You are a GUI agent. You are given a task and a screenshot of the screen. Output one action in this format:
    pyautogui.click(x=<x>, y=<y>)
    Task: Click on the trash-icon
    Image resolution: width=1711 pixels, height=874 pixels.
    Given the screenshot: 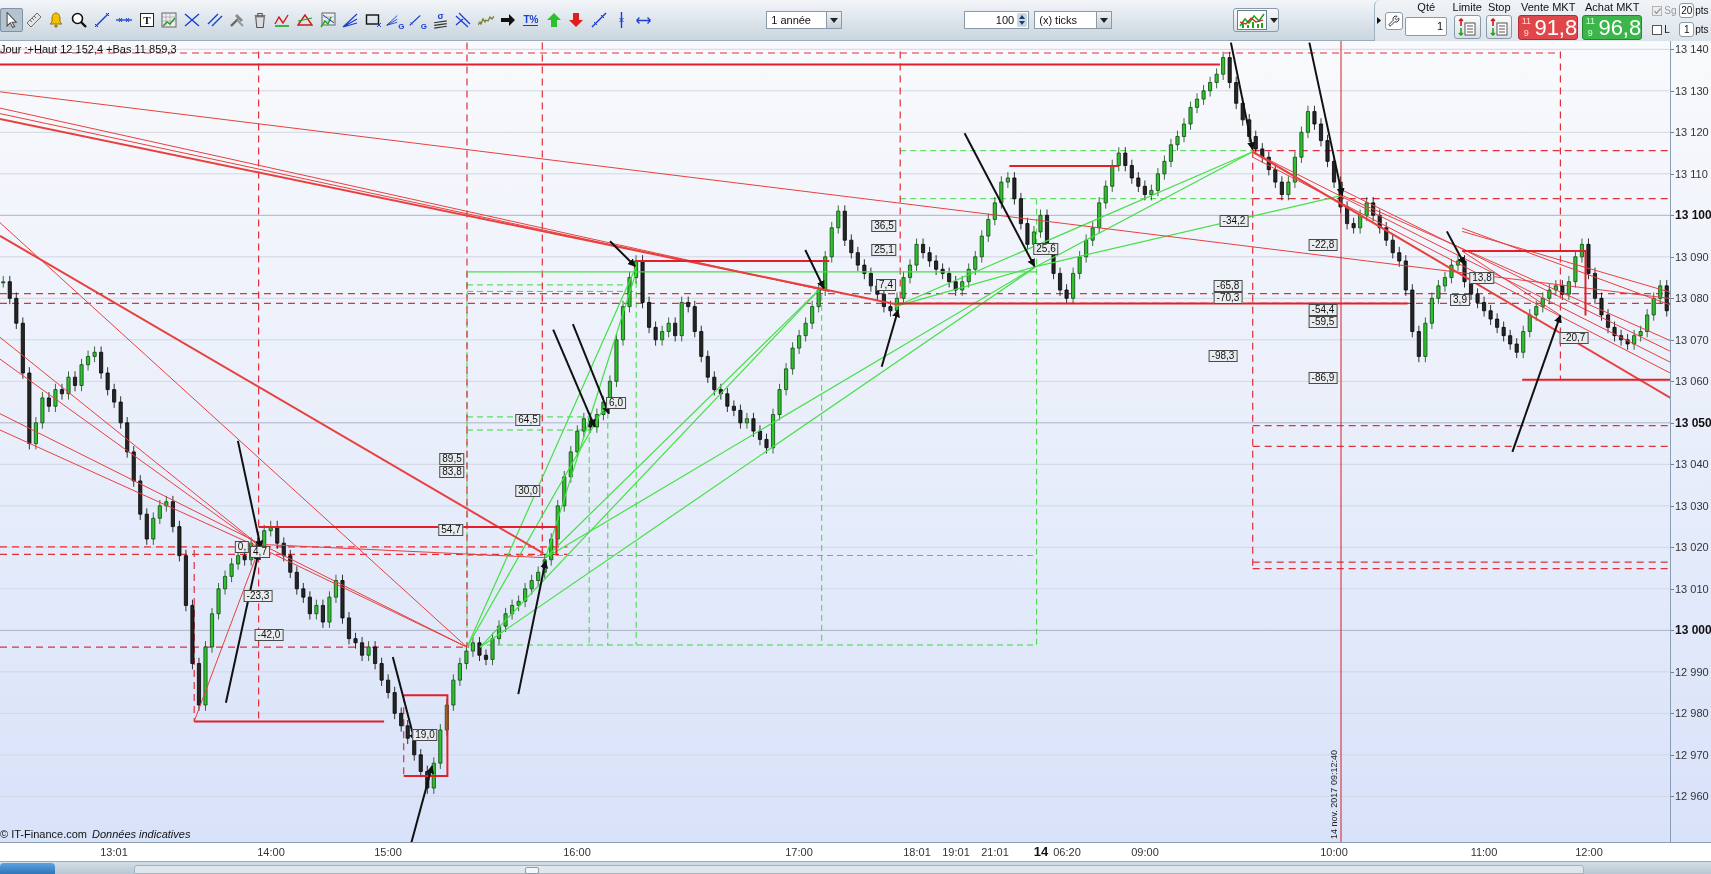 What is the action you would take?
    pyautogui.click(x=259, y=20)
    